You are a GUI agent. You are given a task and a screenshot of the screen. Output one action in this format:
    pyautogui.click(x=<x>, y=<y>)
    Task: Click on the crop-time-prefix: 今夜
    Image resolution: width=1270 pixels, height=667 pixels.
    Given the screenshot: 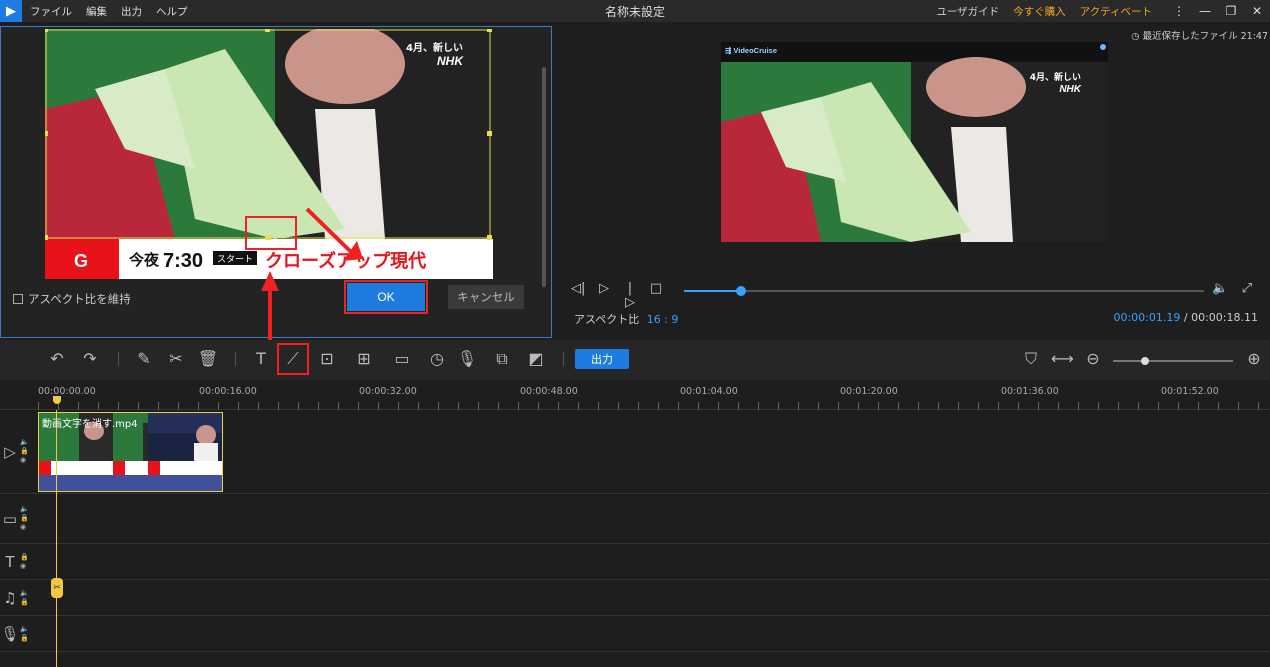 What is the action you would take?
    pyautogui.click(x=144, y=260)
    